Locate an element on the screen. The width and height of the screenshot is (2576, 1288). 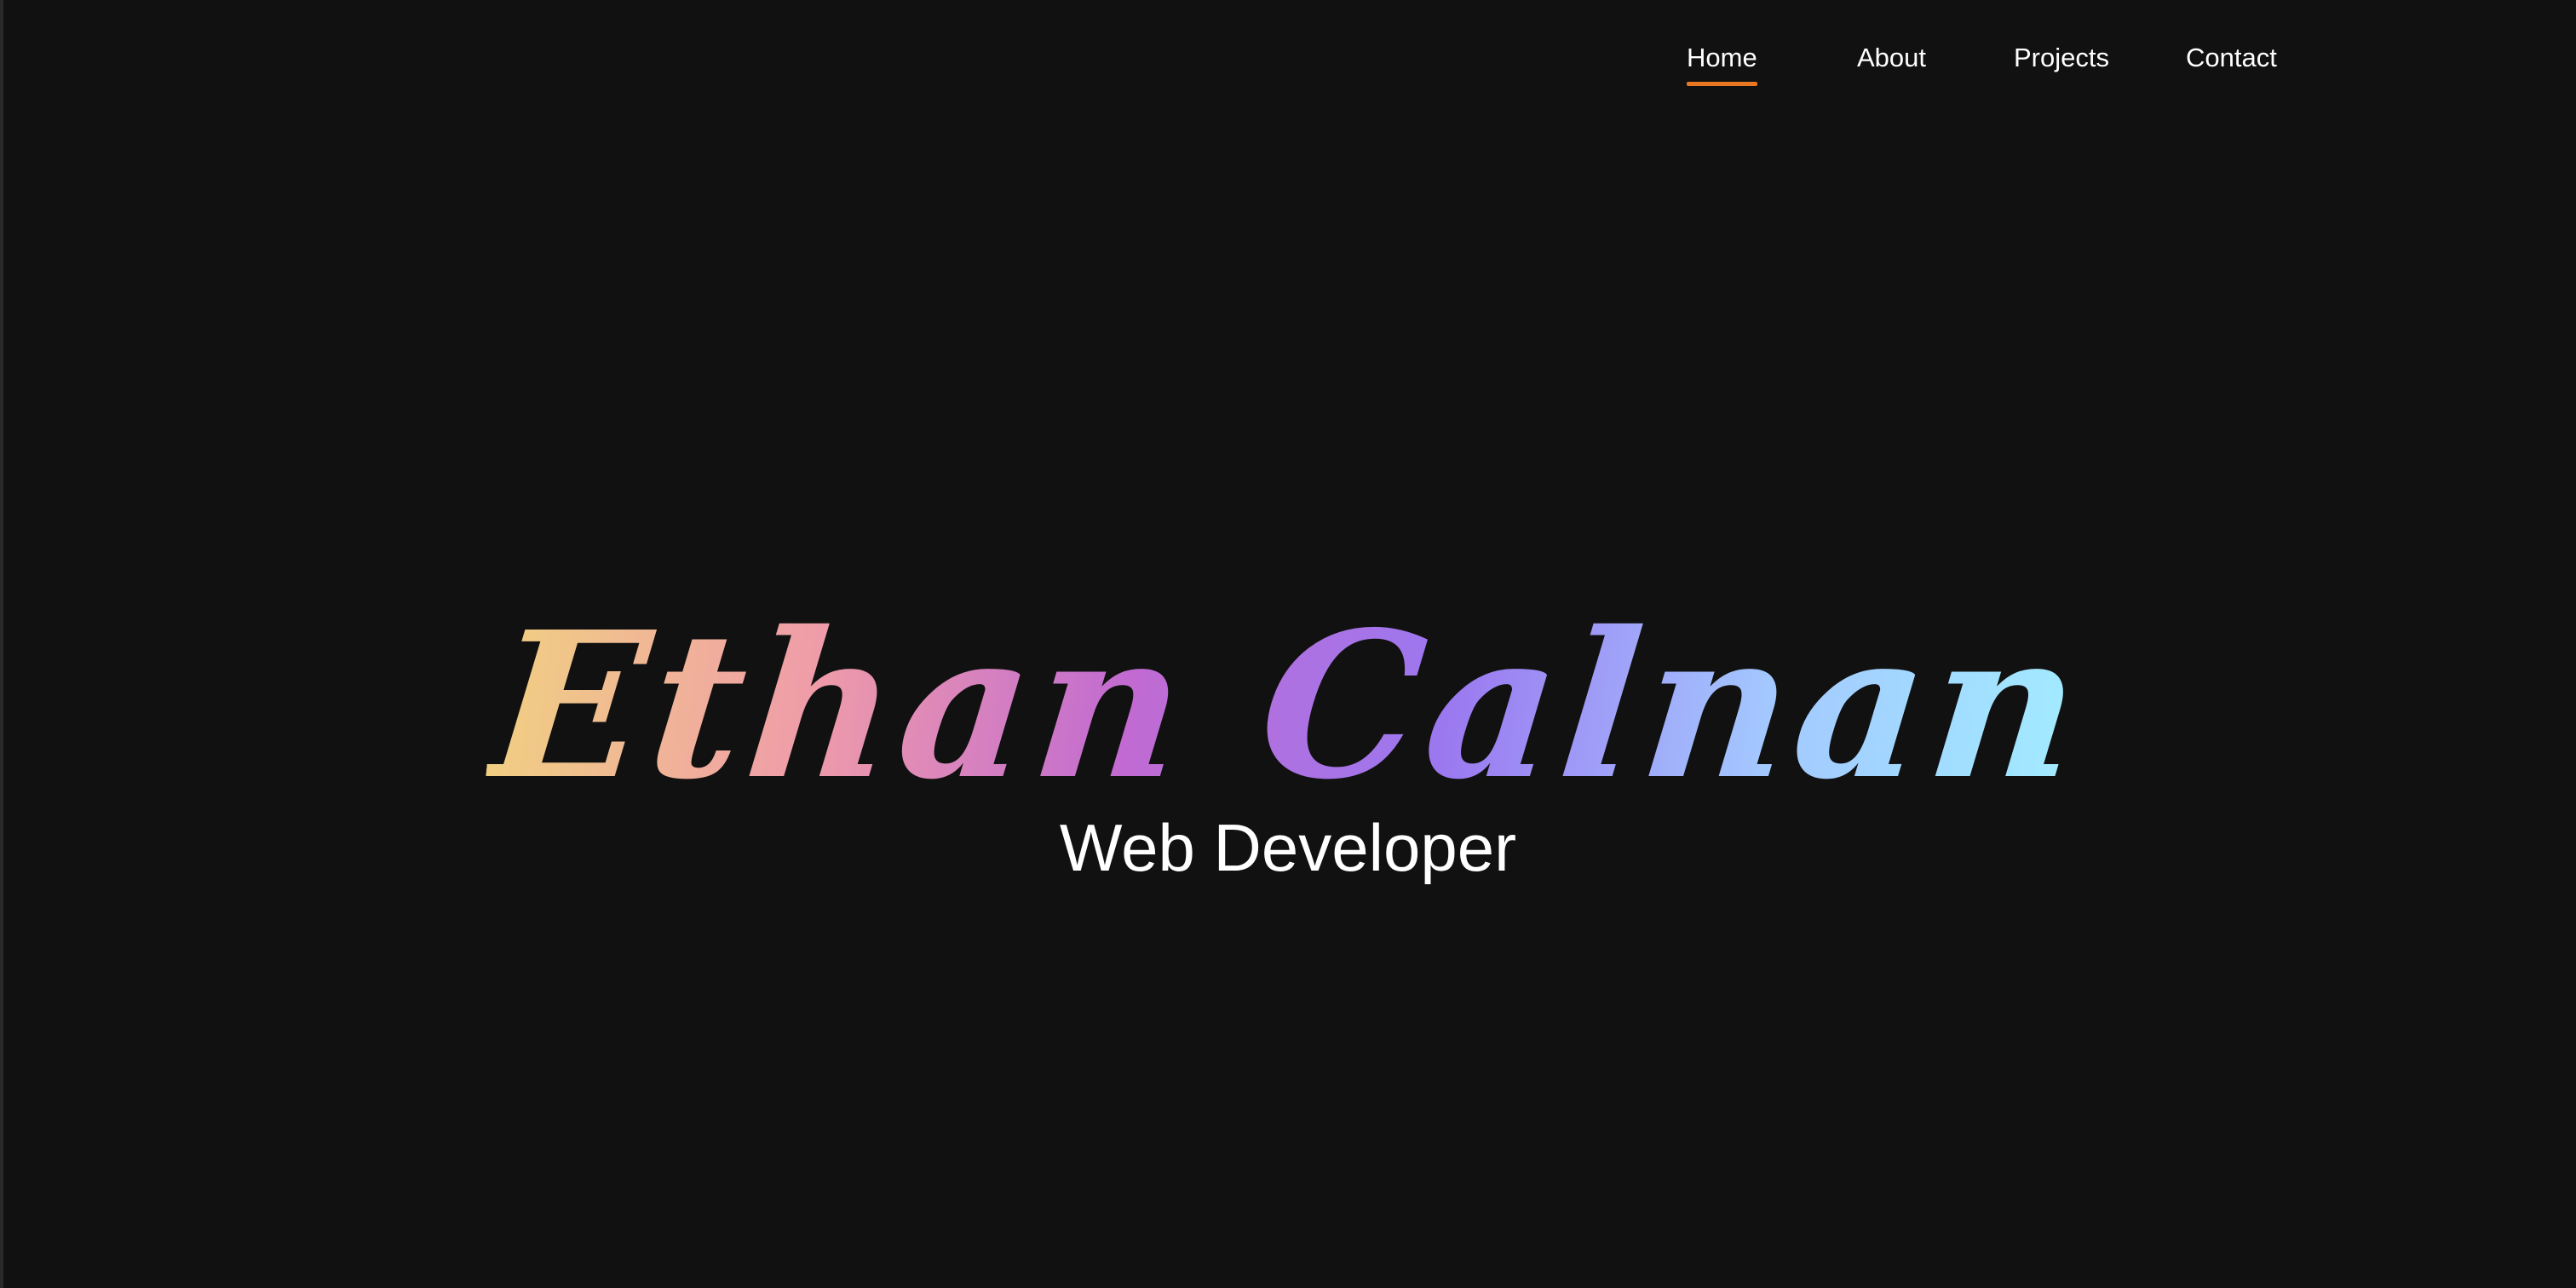
hero-subtitle: Web Developer is located at coordinates (1288, 847).